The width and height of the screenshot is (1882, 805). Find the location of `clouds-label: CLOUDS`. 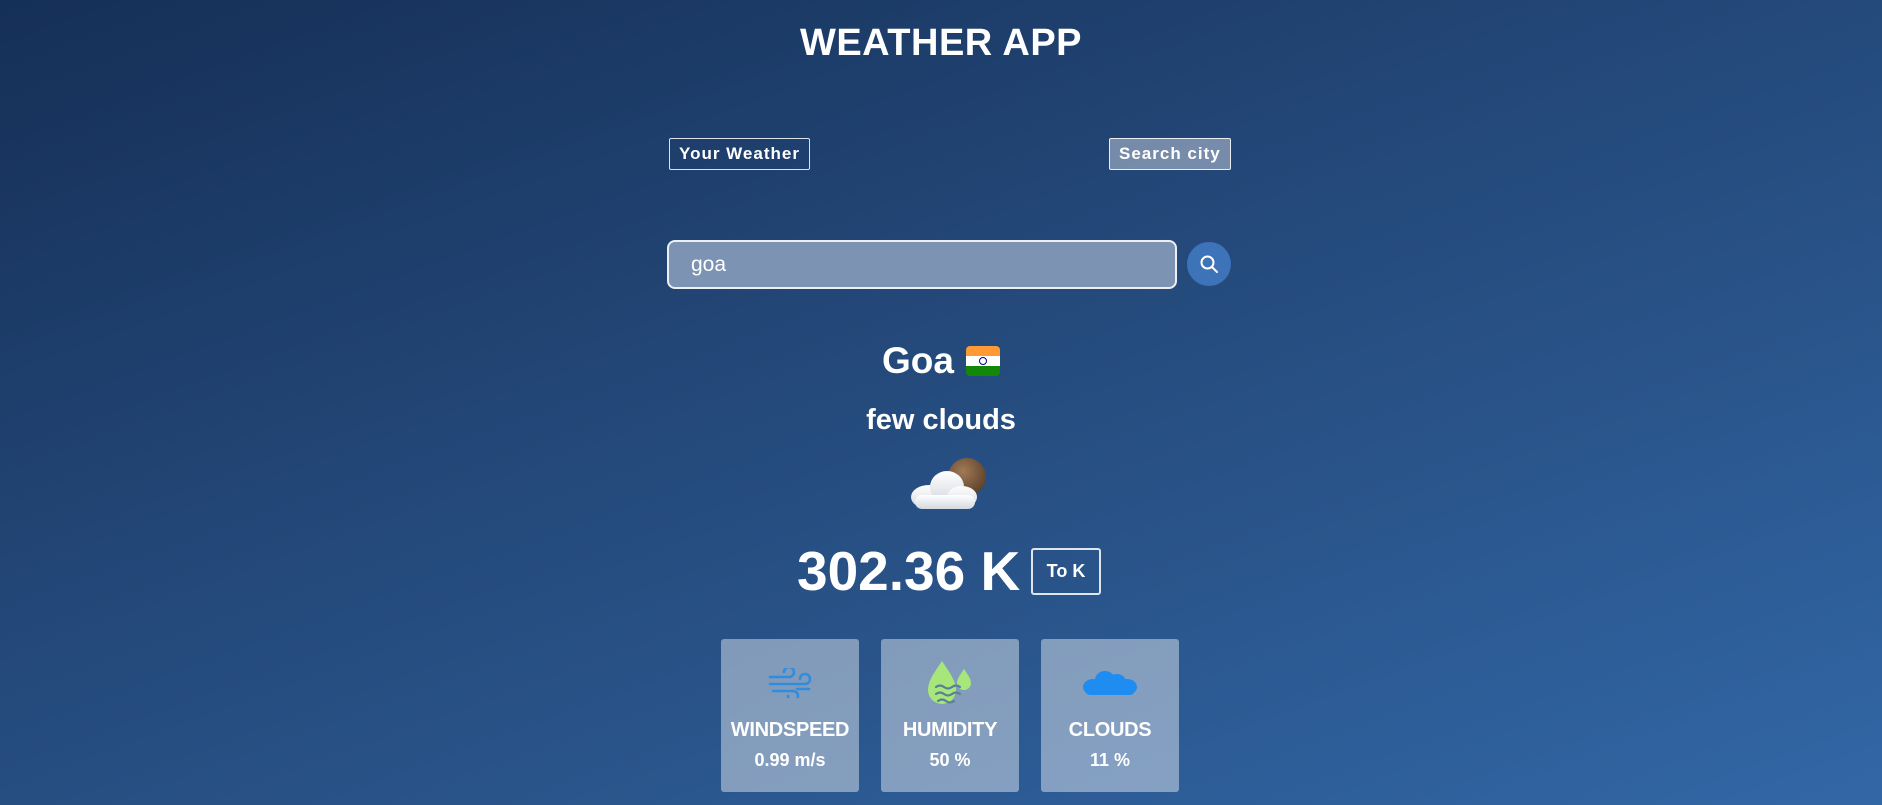

clouds-label: CLOUDS is located at coordinates (1110, 730).